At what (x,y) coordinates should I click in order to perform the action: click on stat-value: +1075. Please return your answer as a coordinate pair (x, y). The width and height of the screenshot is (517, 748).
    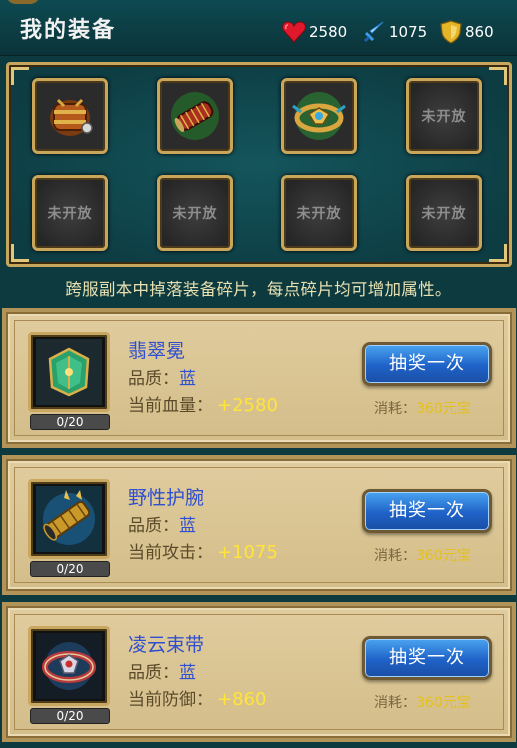
    Looking at the image, I should click on (247, 552).